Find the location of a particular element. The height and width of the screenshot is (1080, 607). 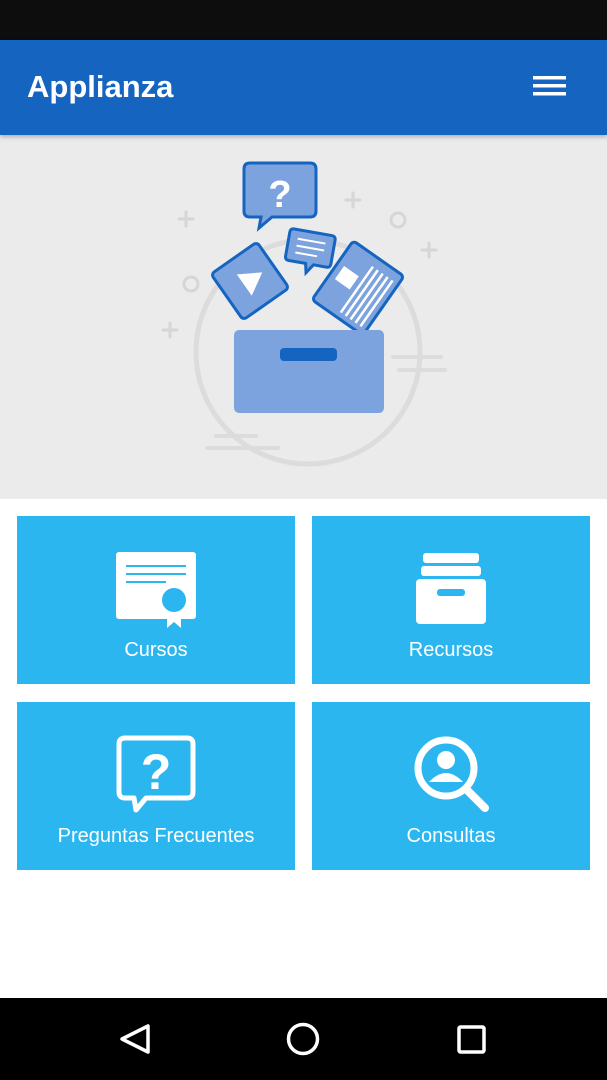

tile-preguntas-frecuentes: ? Preguntas Frecuentes is located at coordinates (156, 786).